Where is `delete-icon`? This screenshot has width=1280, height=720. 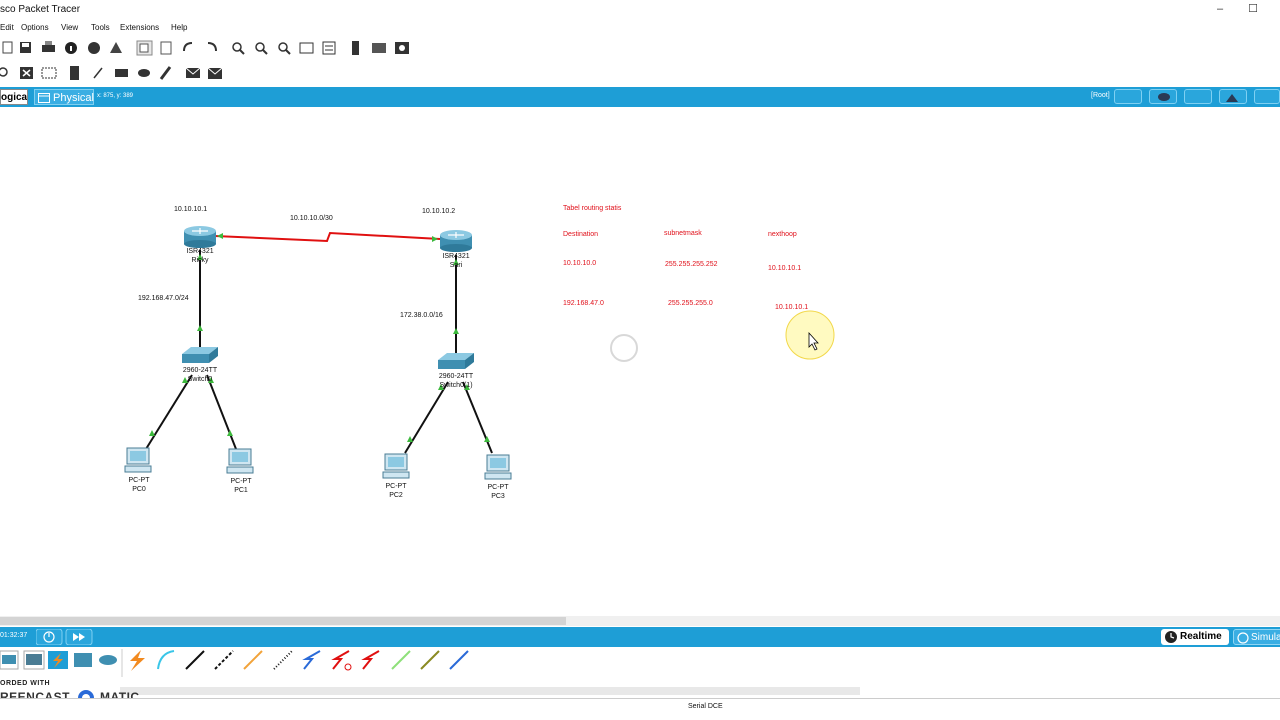 delete-icon is located at coordinates (26, 73).